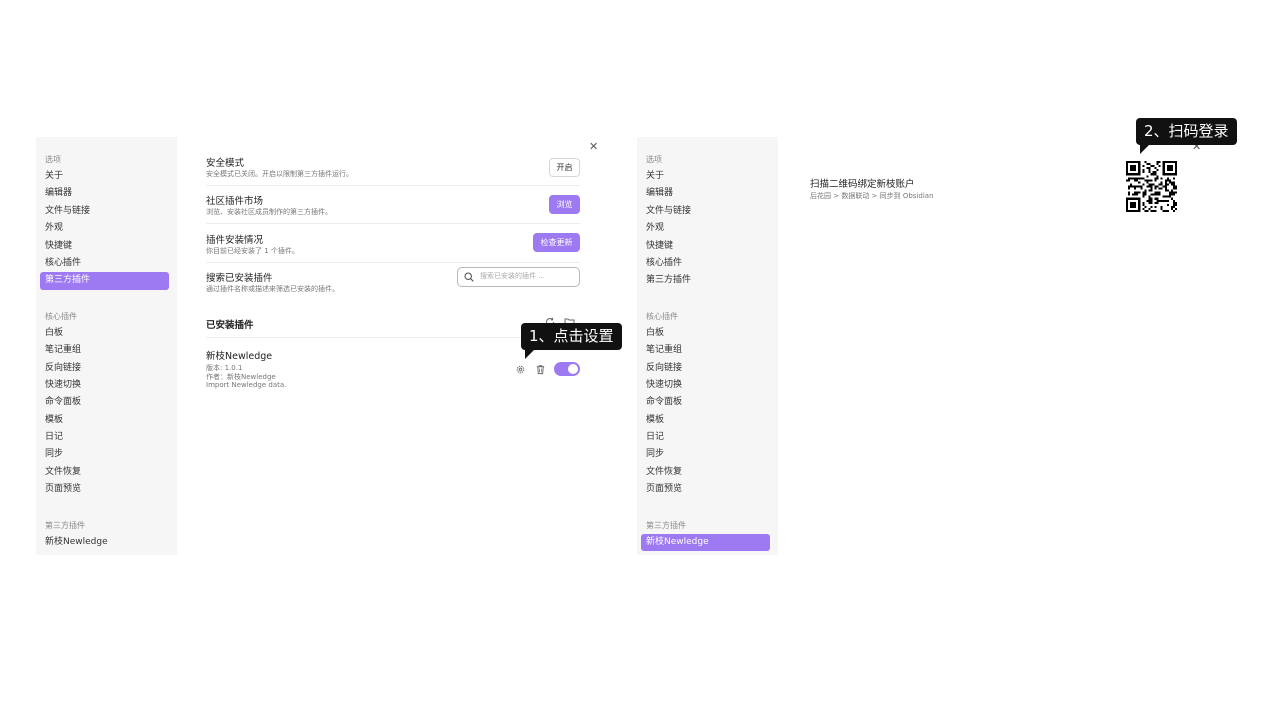 The height and width of the screenshot is (720, 1280). I want to click on plugin-enable-toggle, so click(567, 369).